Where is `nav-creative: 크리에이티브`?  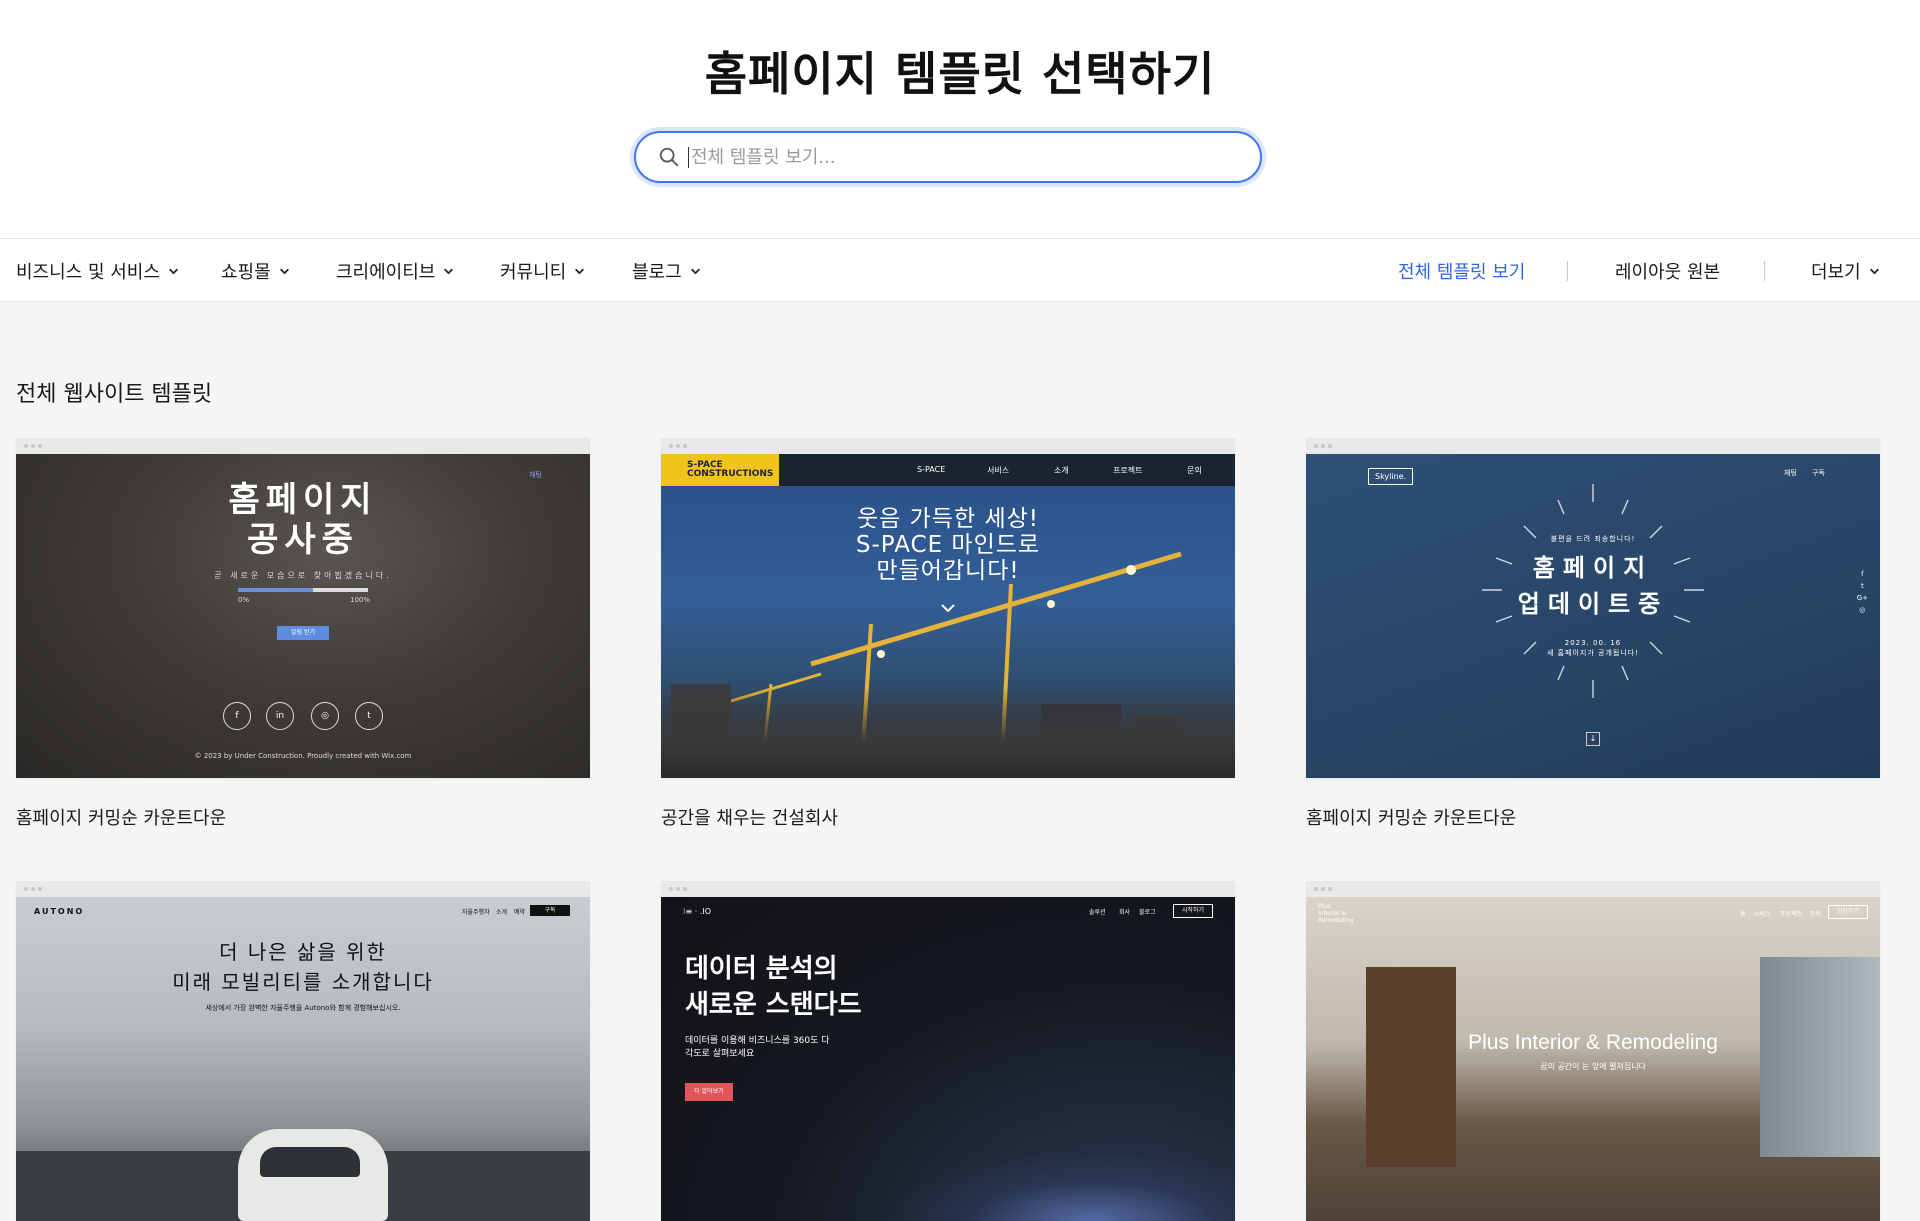
nav-creative: 크리에이티브 is located at coordinates (395, 271).